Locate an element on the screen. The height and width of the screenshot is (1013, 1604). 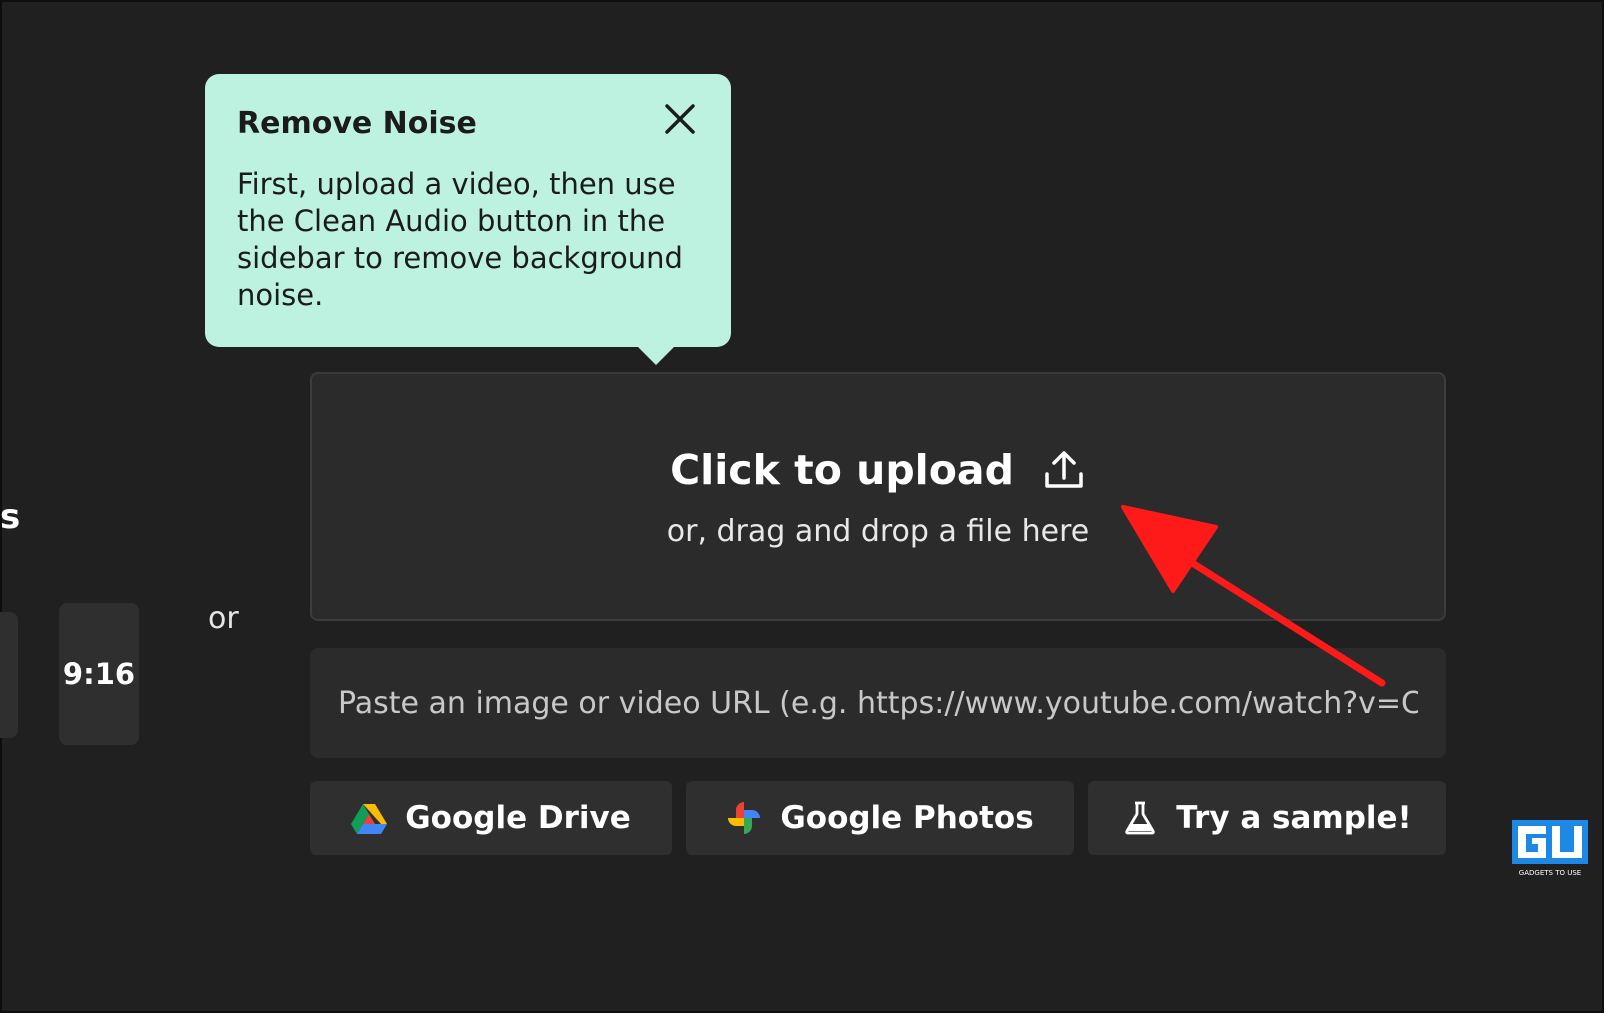
aspect-ratio-option-partial is located at coordinates (9, 675).